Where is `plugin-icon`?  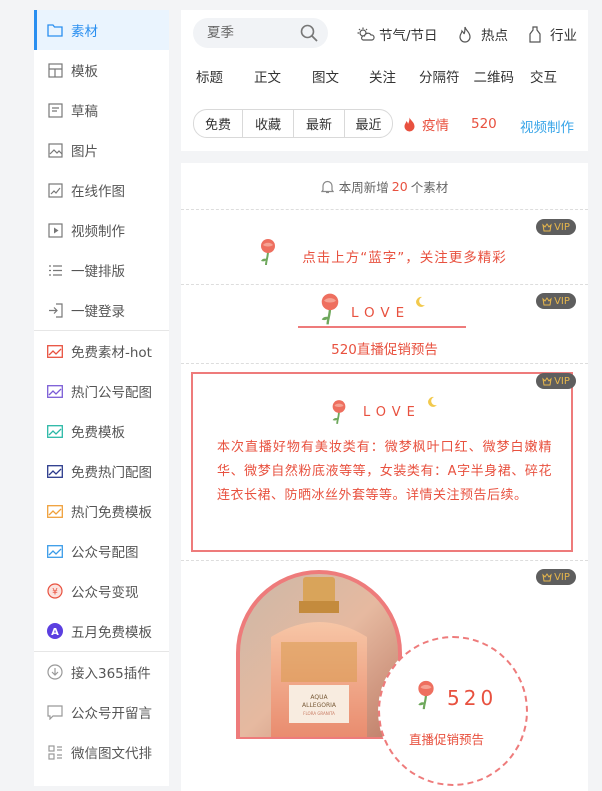
plugin-icon is located at coordinates (55, 672).